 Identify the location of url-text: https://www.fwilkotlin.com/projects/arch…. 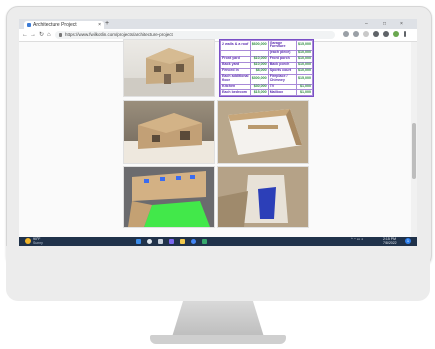
(119, 34).